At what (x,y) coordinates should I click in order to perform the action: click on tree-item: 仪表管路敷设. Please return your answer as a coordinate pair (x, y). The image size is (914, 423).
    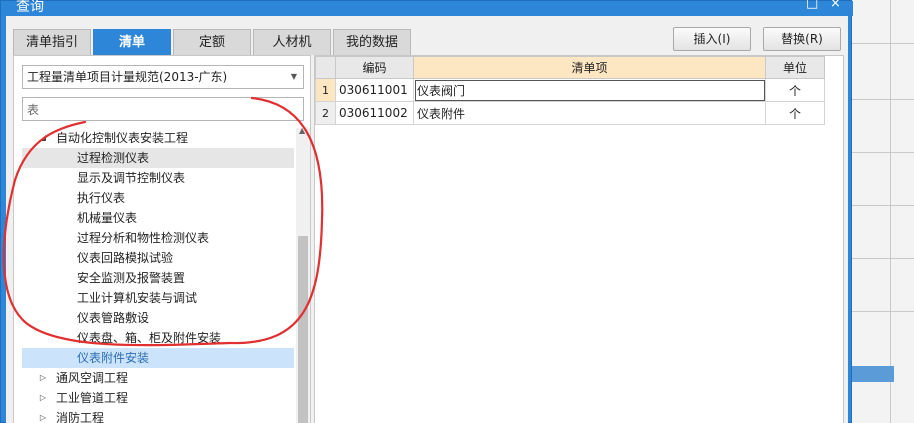
    Looking at the image, I should click on (158, 318).